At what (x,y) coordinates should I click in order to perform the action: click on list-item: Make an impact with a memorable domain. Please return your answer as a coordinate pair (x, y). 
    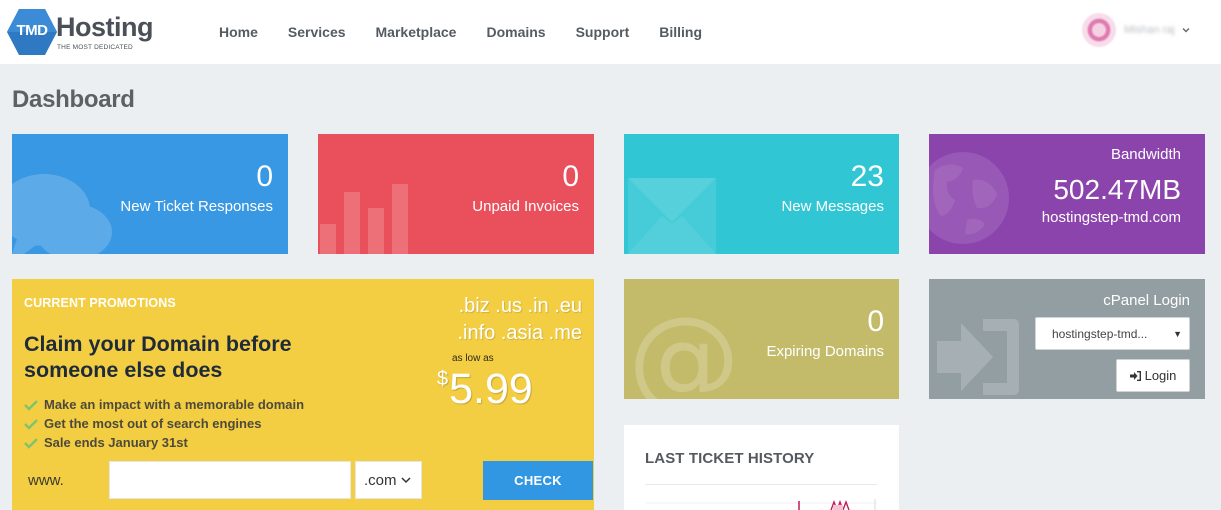
    Looking at the image, I should click on (164, 404).